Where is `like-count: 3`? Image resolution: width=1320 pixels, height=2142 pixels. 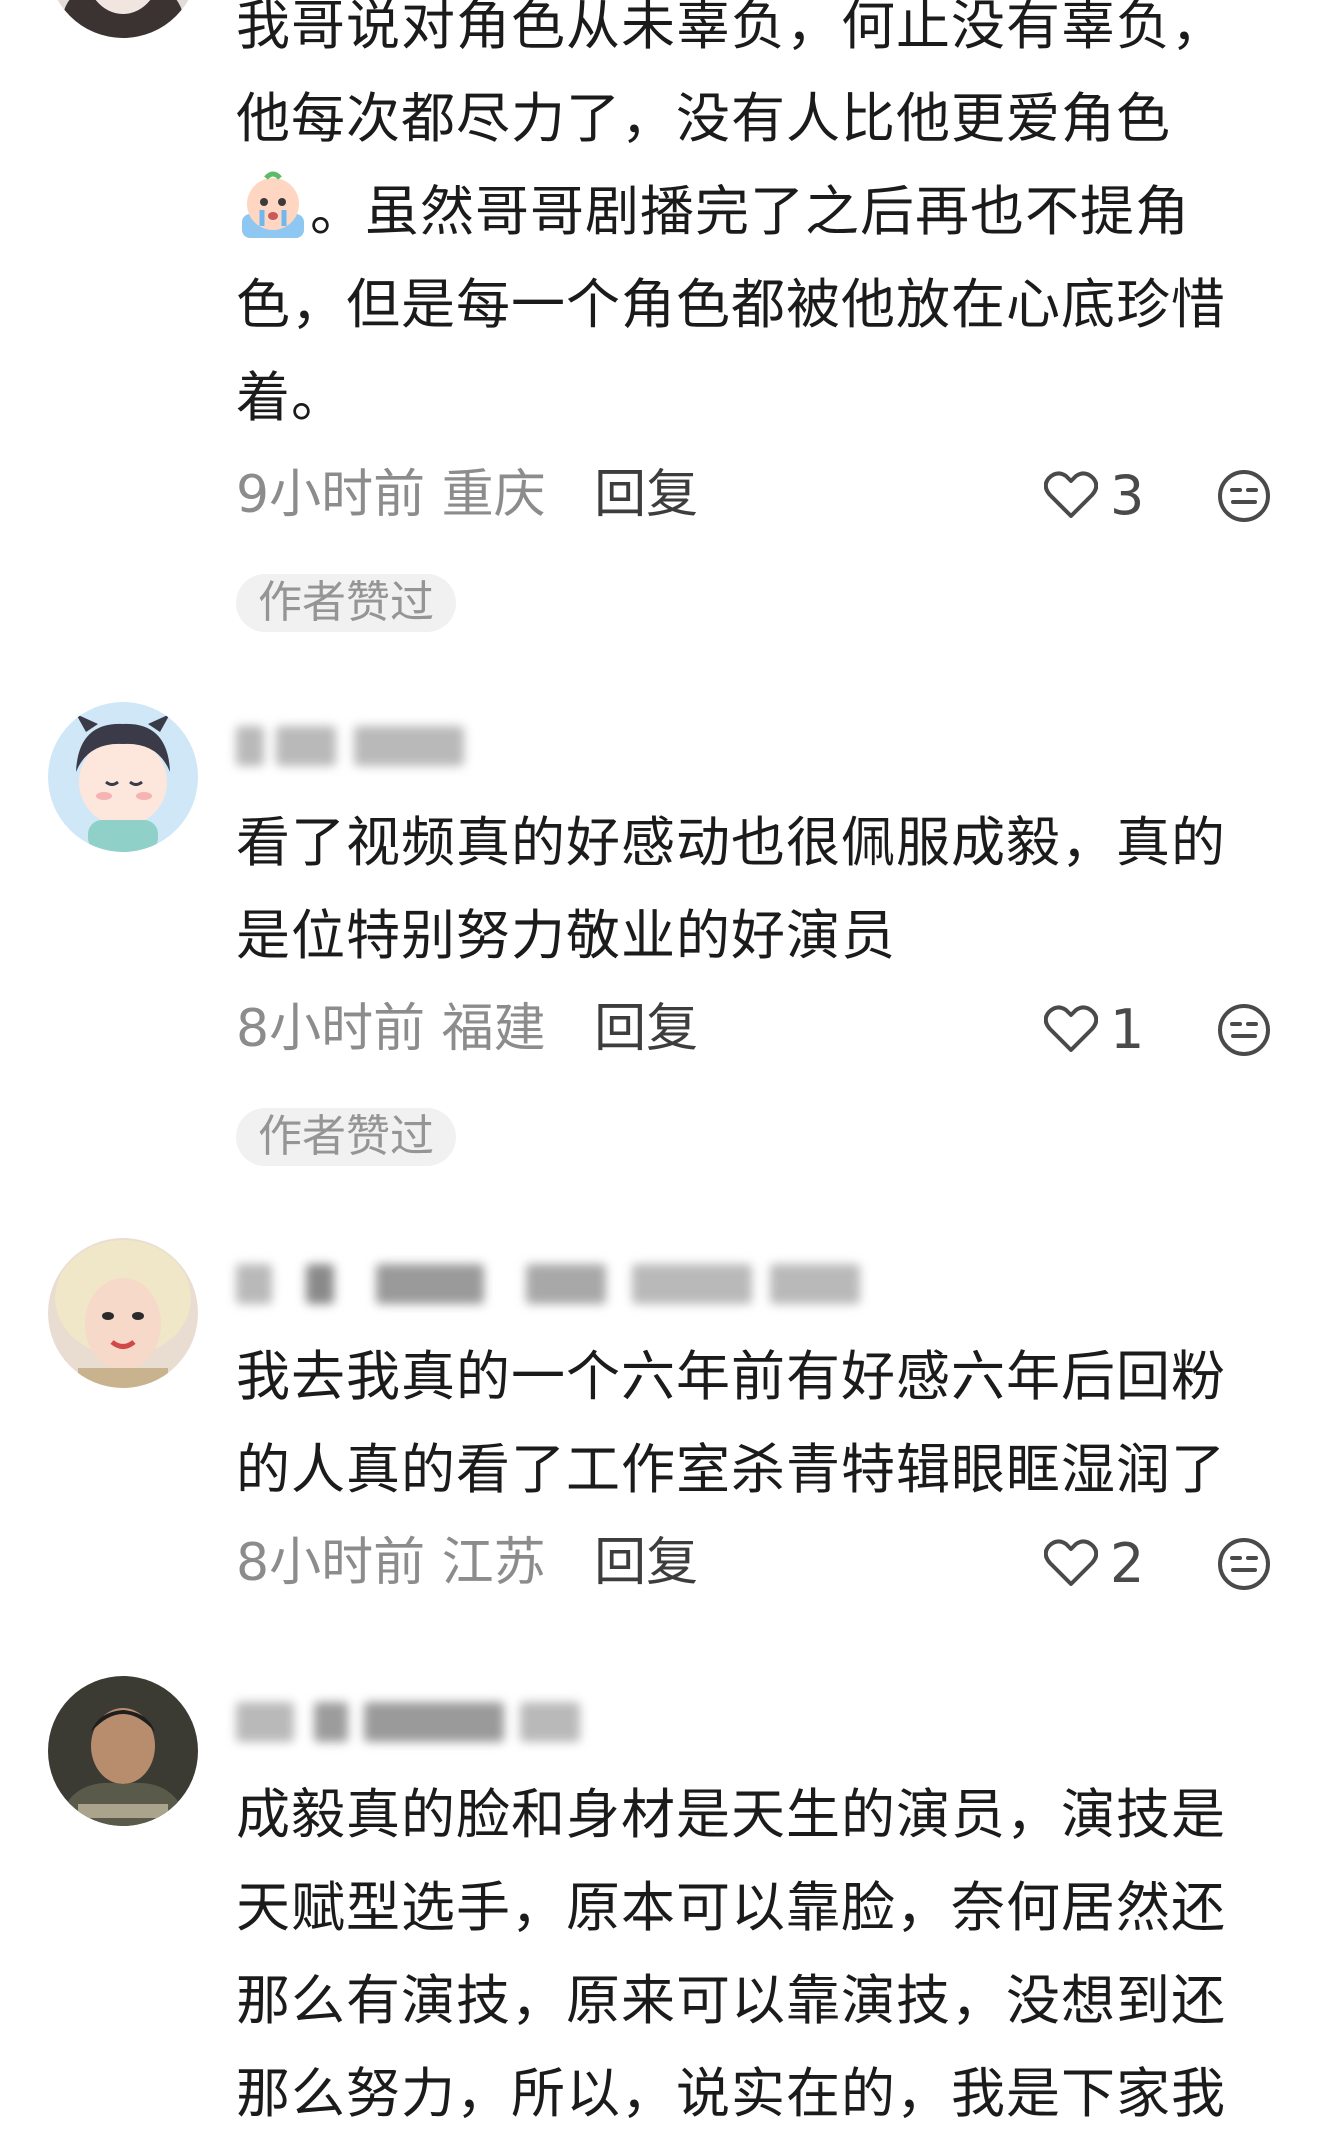
like-count: 3 is located at coordinates (1127, 495).